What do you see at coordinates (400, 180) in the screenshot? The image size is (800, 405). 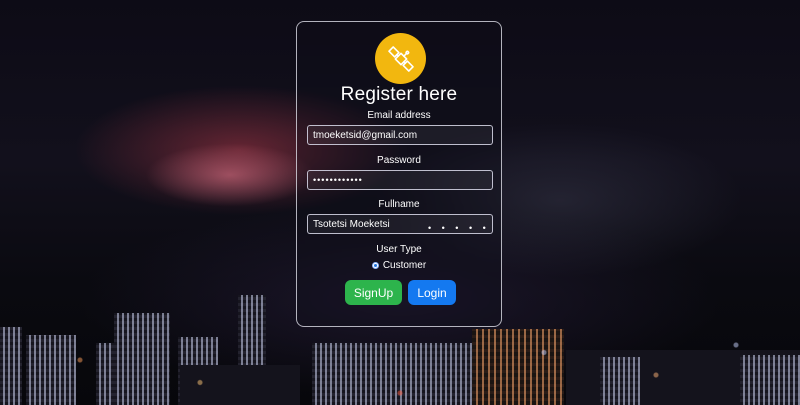 I see `password-field` at bounding box center [400, 180].